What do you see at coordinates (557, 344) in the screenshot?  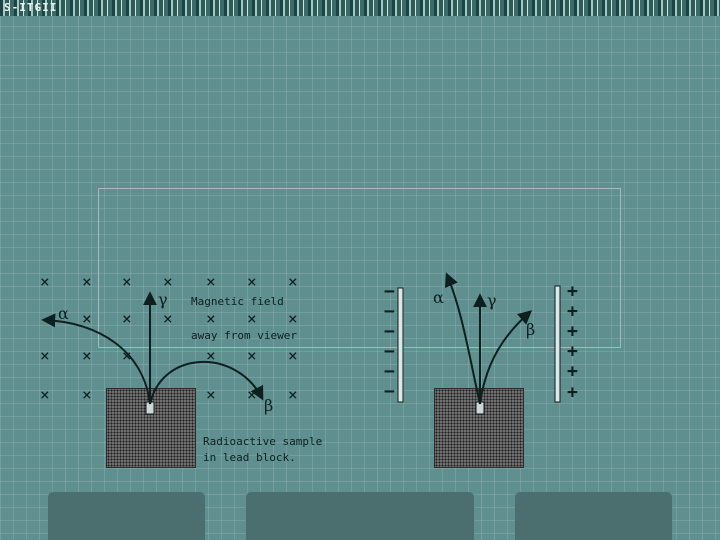 I see `positive-plate` at bounding box center [557, 344].